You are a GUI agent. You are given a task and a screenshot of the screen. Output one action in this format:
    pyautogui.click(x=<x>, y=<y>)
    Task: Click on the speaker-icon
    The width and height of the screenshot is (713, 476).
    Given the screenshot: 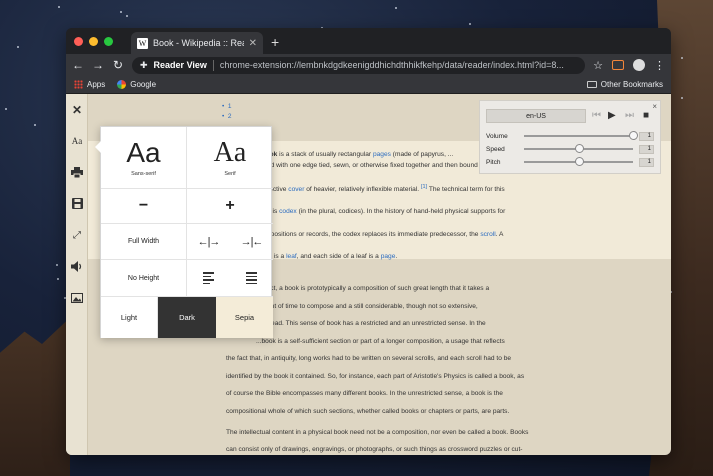 What is the action you would take?
    pyautogui.click(x=77, y=266)
    